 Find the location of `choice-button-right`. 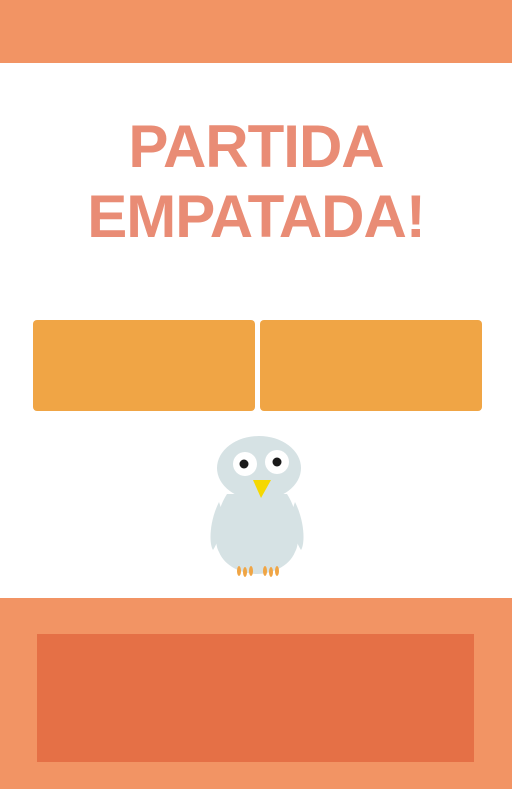

choice-button-right is located at coordinates (371, 365).